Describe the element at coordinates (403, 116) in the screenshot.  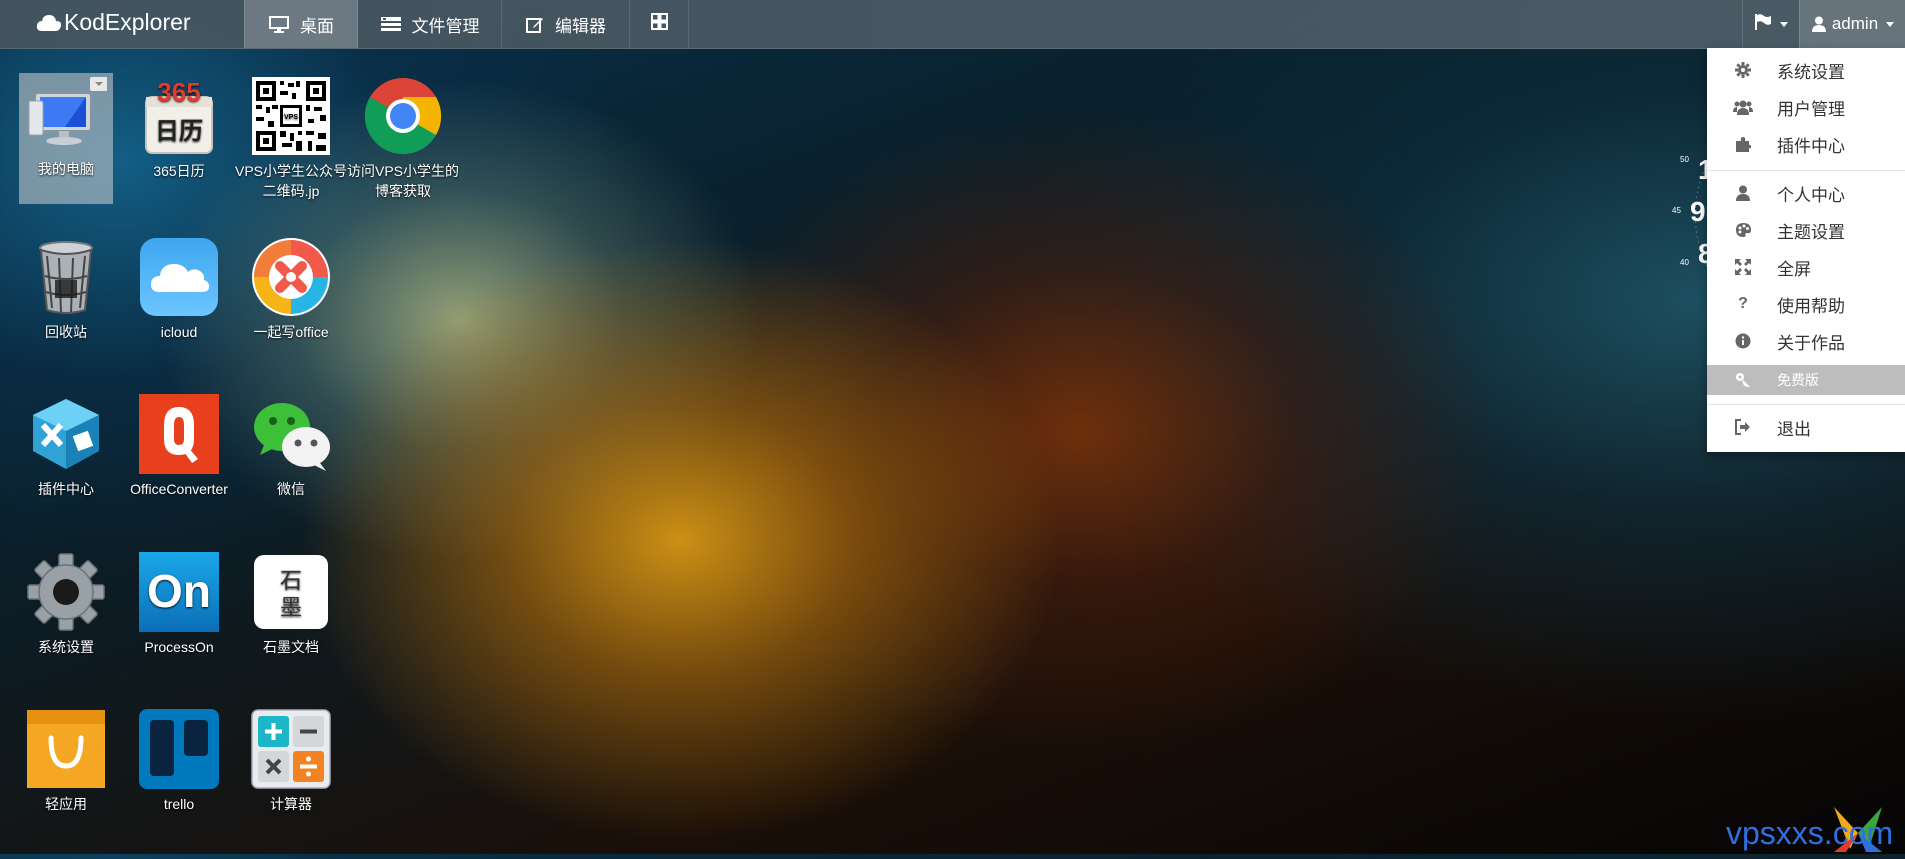
I see `chrome-icon` at that location.